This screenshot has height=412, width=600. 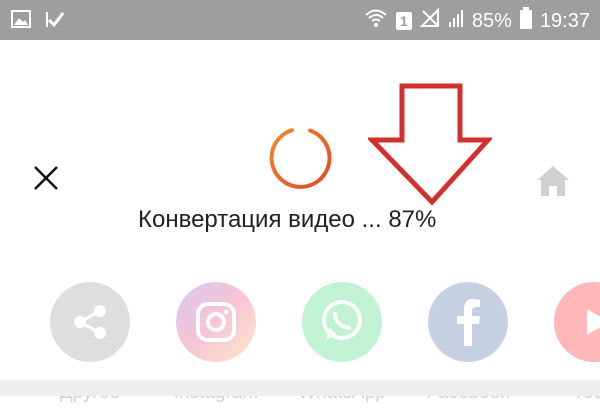 I want to click on share-icon, so click(x=90, y=322).